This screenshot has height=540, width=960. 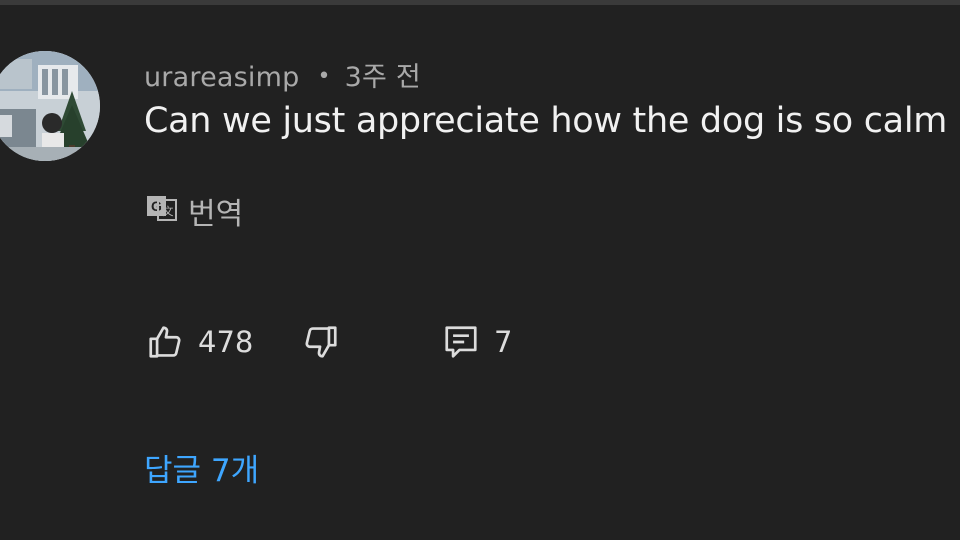 I want to click on reply-button: 7, so click(x=477, y=342).